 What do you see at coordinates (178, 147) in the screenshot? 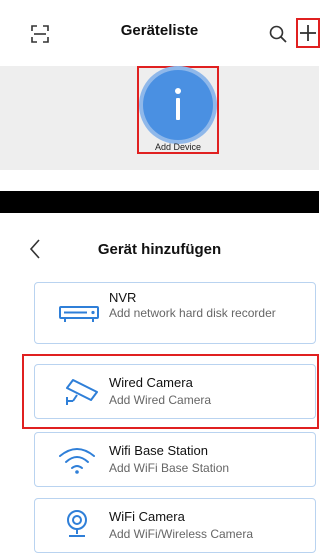
I see `add-device-label: Add Device` at bounding box center [178, 147].